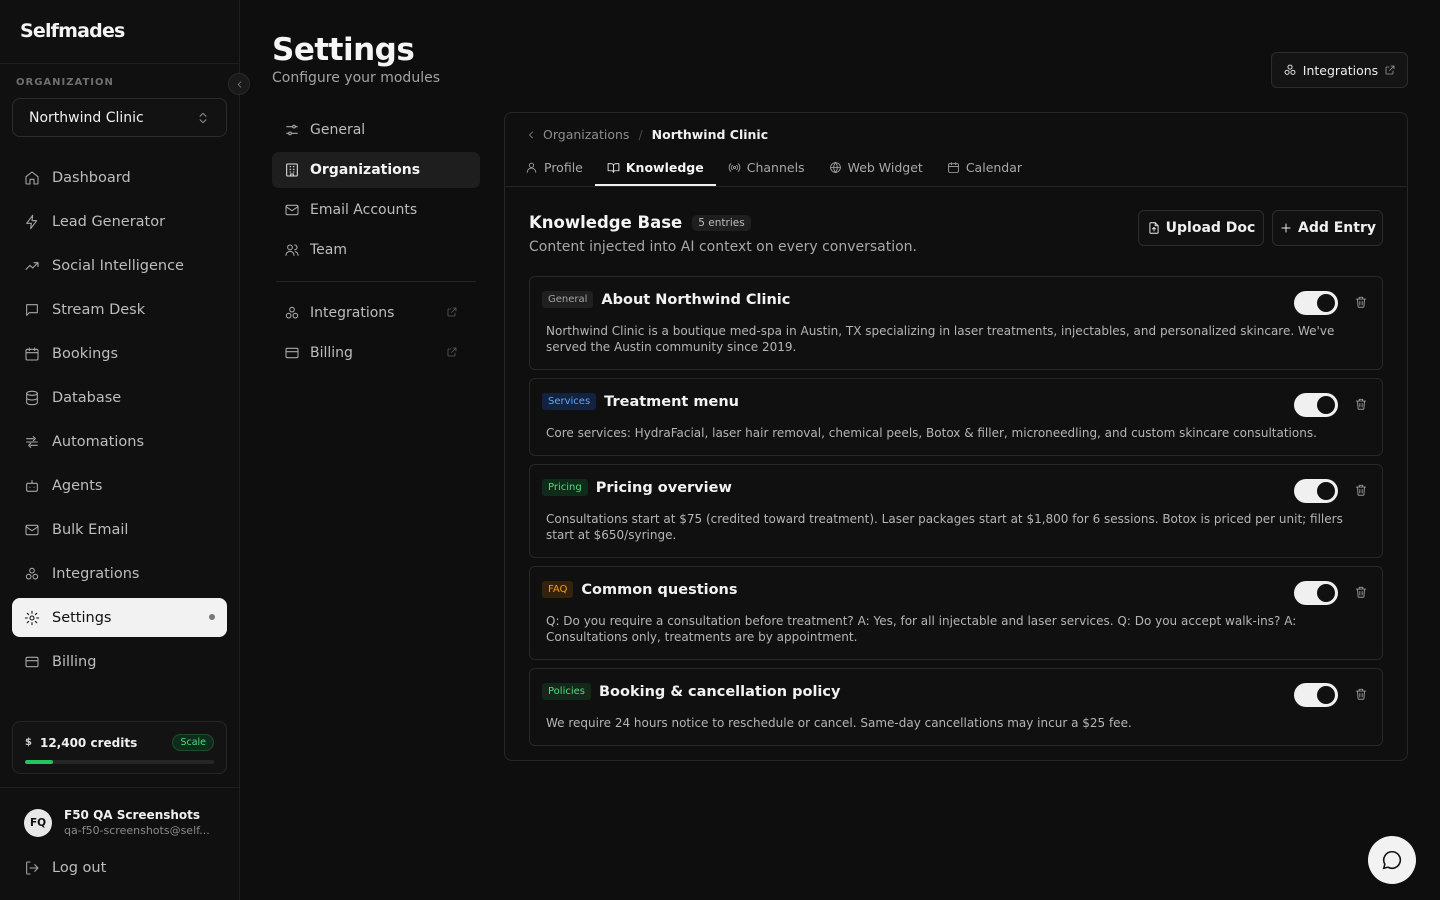  I want to click on integrations-button: Integrations, so click(1339, 70).